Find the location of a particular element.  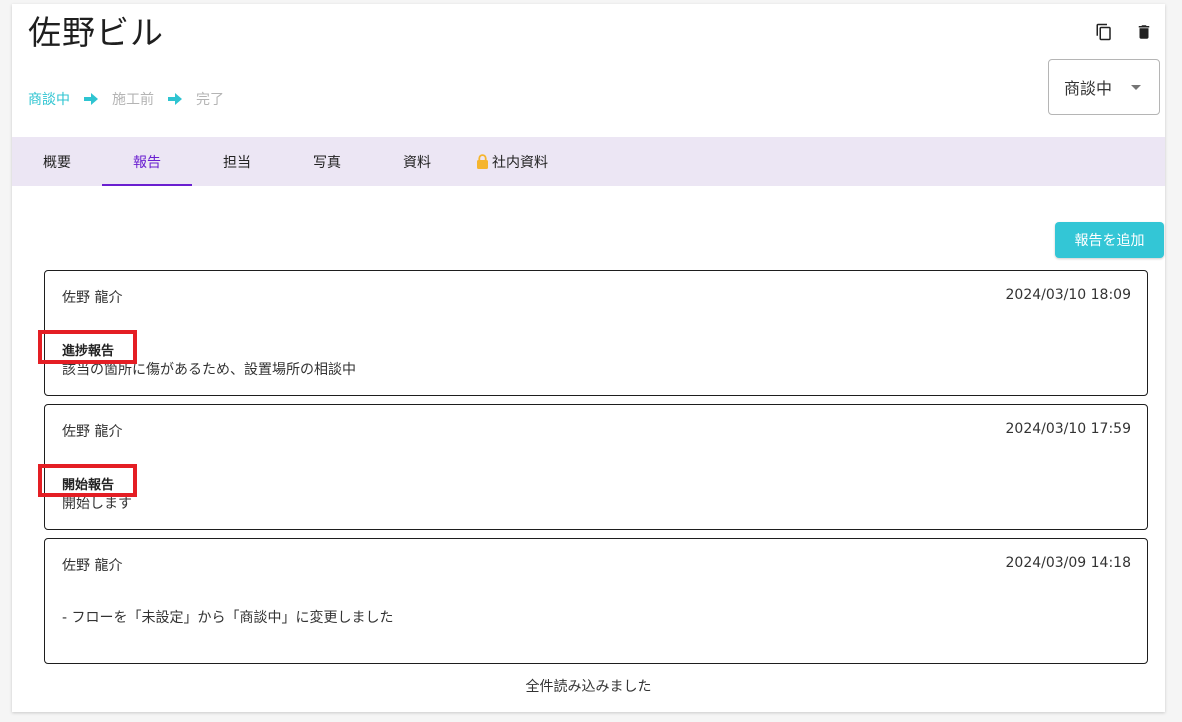

tab-bar: 概要 報告 担当 写真 資料 社内資料 is located at coordinates (588, 161).